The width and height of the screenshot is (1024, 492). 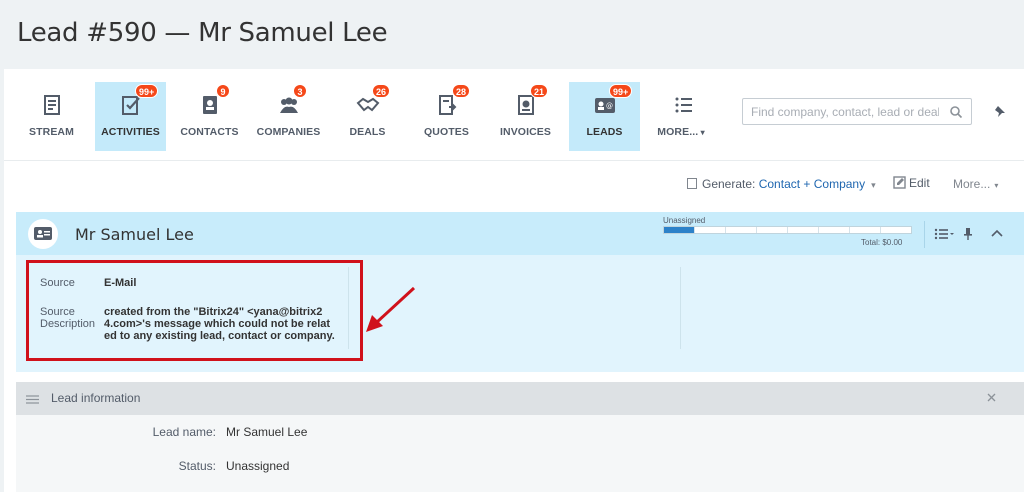 What do you see at coordinates (461, 91) in the screenshot?
I see `badge: 28` at bounding box center [461, 91].